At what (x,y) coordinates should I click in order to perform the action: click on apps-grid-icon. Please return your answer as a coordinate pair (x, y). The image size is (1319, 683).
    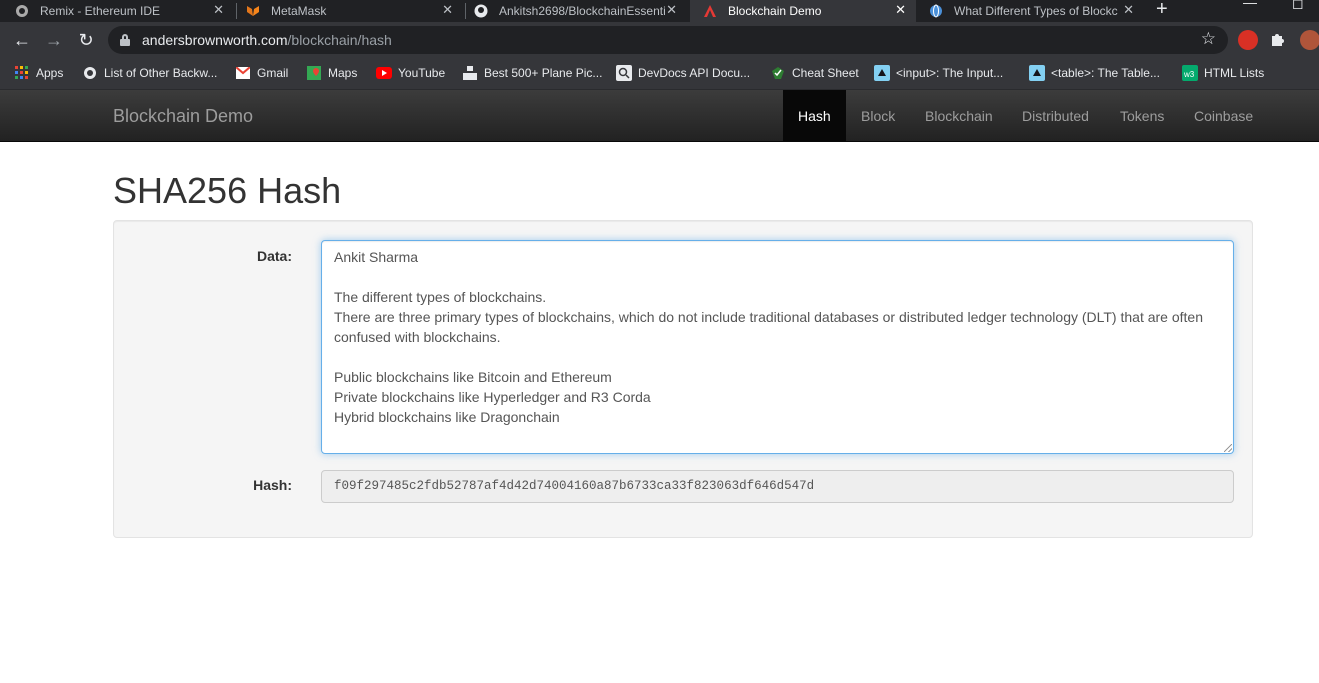
    Looking at the image, I should click on (22, 73).